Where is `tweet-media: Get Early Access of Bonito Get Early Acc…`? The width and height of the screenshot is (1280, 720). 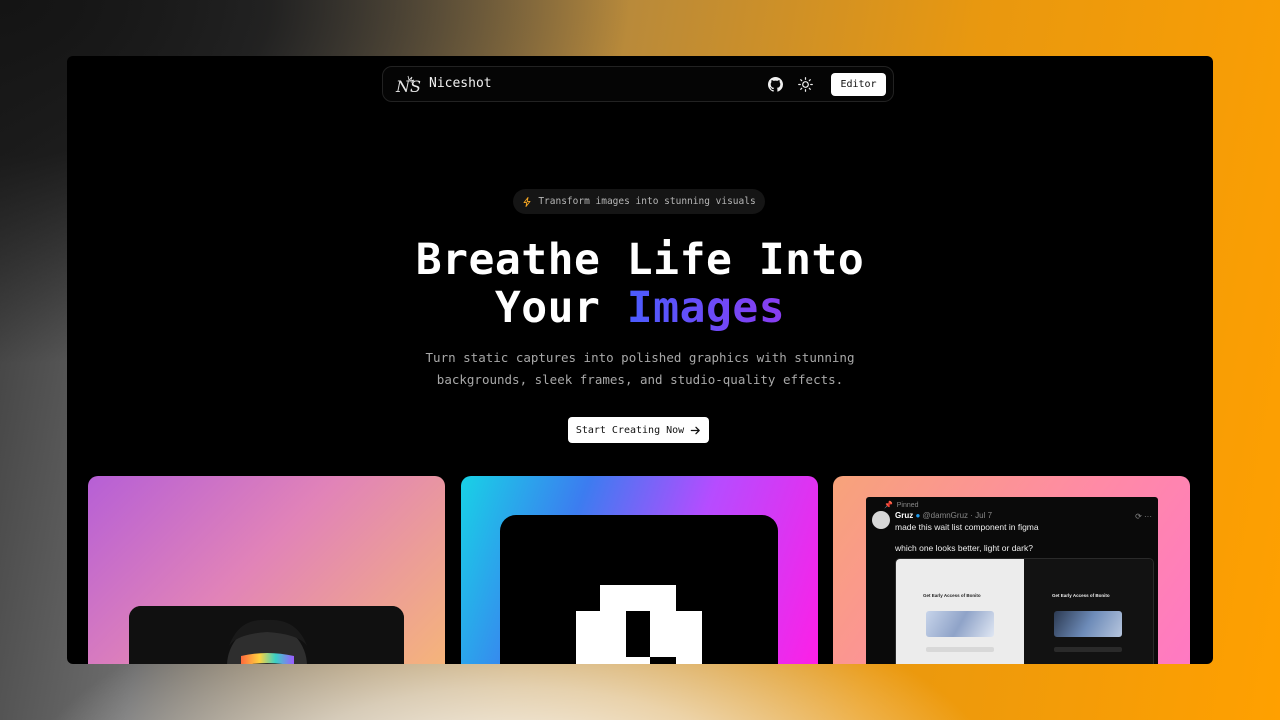
tweet-media: Get Early Access of Bonito Get Early Acc… is located at coordinates (1024, 611).